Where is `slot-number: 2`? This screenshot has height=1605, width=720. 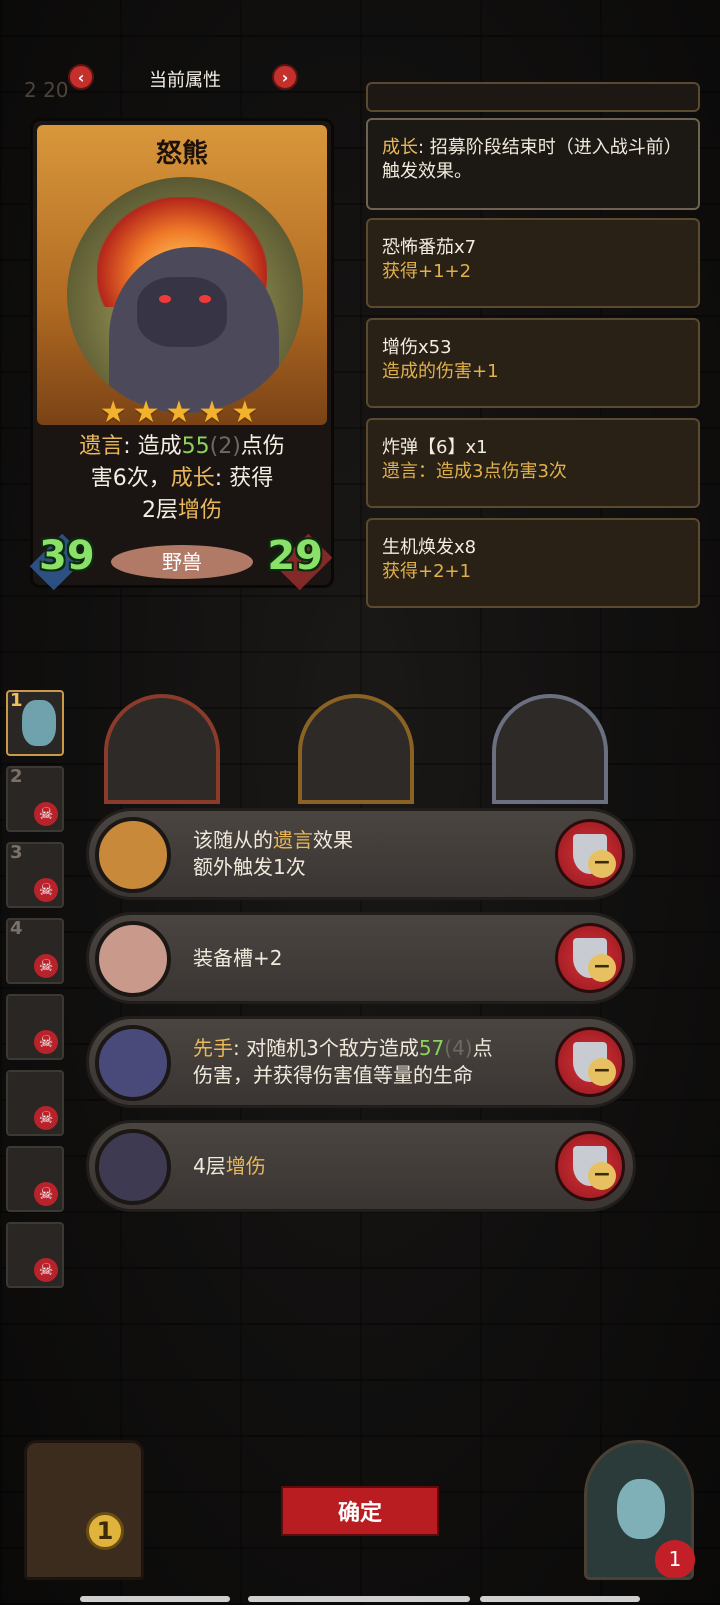
slot-number: 2 is located at coordinates (16, 776).